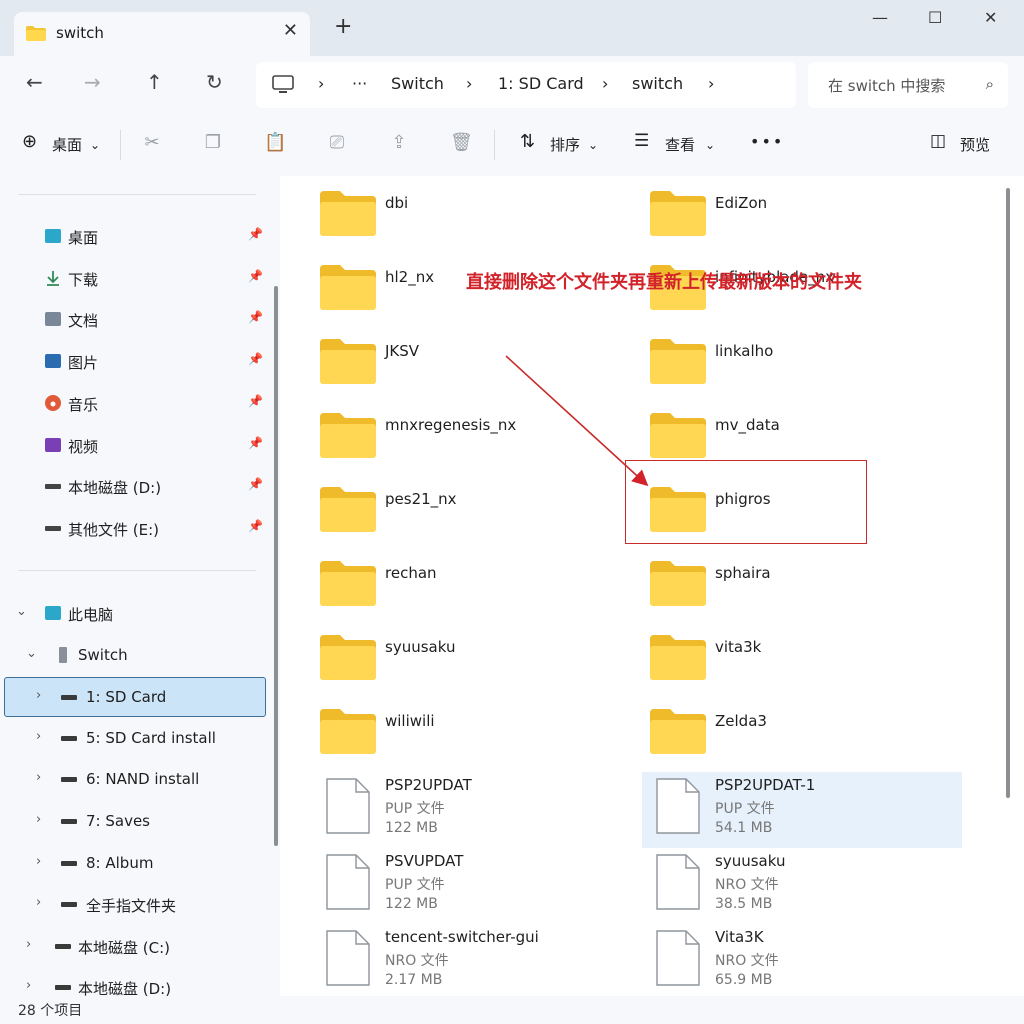  Describe the element at coordinates (802, 810) in the screenshot. I see `file-item: PSP2UPDAT-1 PUP 文件 54.1 MB` at that location.